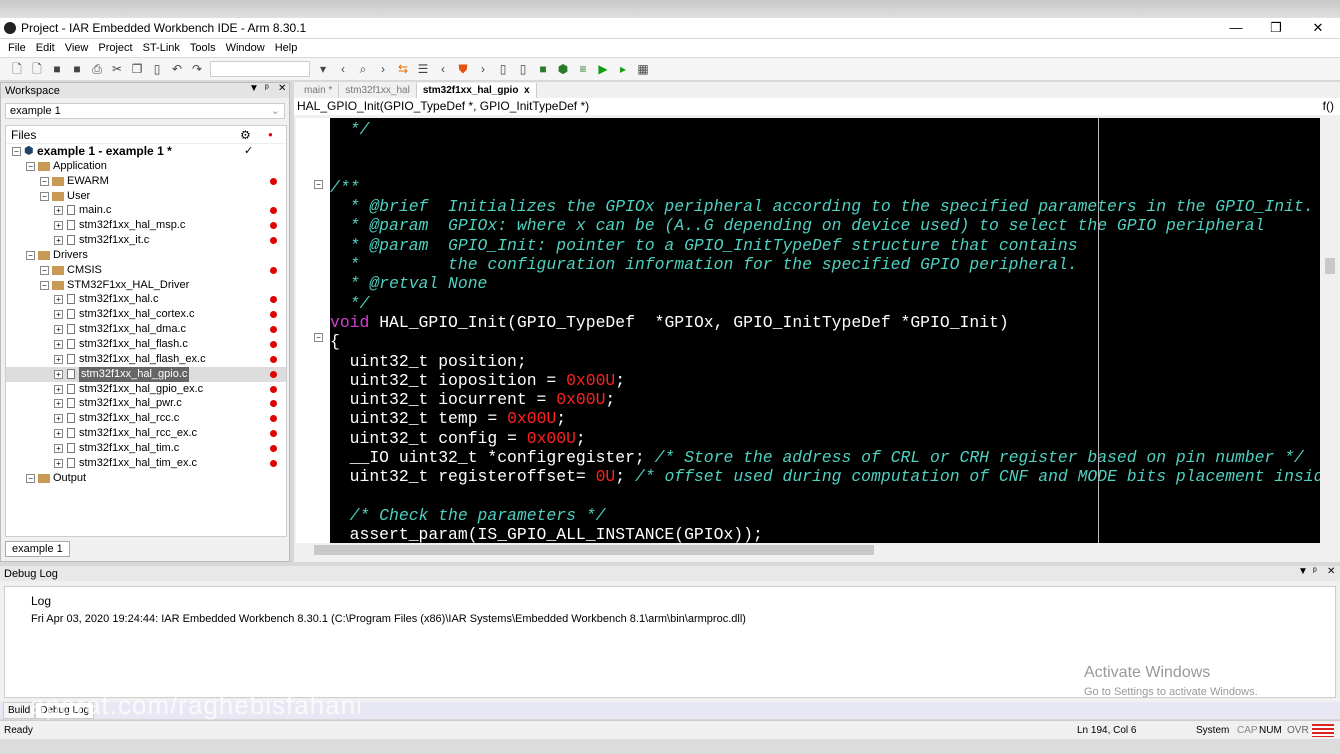  Describe the element at coordinates (146, 151) in the screenshot. I see `tree-item: − ⬢ example 1 - example 1 * ✓` at that location.